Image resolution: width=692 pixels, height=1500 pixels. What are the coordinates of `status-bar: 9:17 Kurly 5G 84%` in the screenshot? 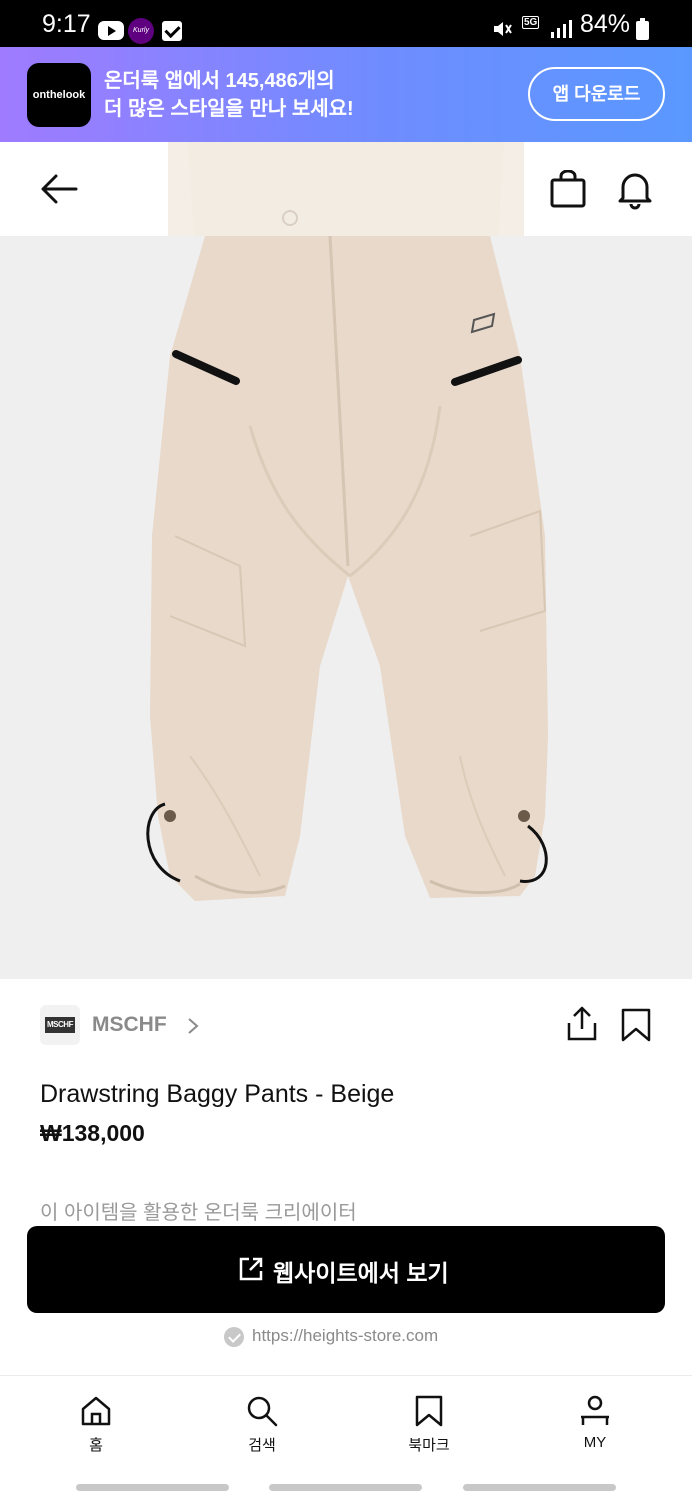 It's located at (346, 23).